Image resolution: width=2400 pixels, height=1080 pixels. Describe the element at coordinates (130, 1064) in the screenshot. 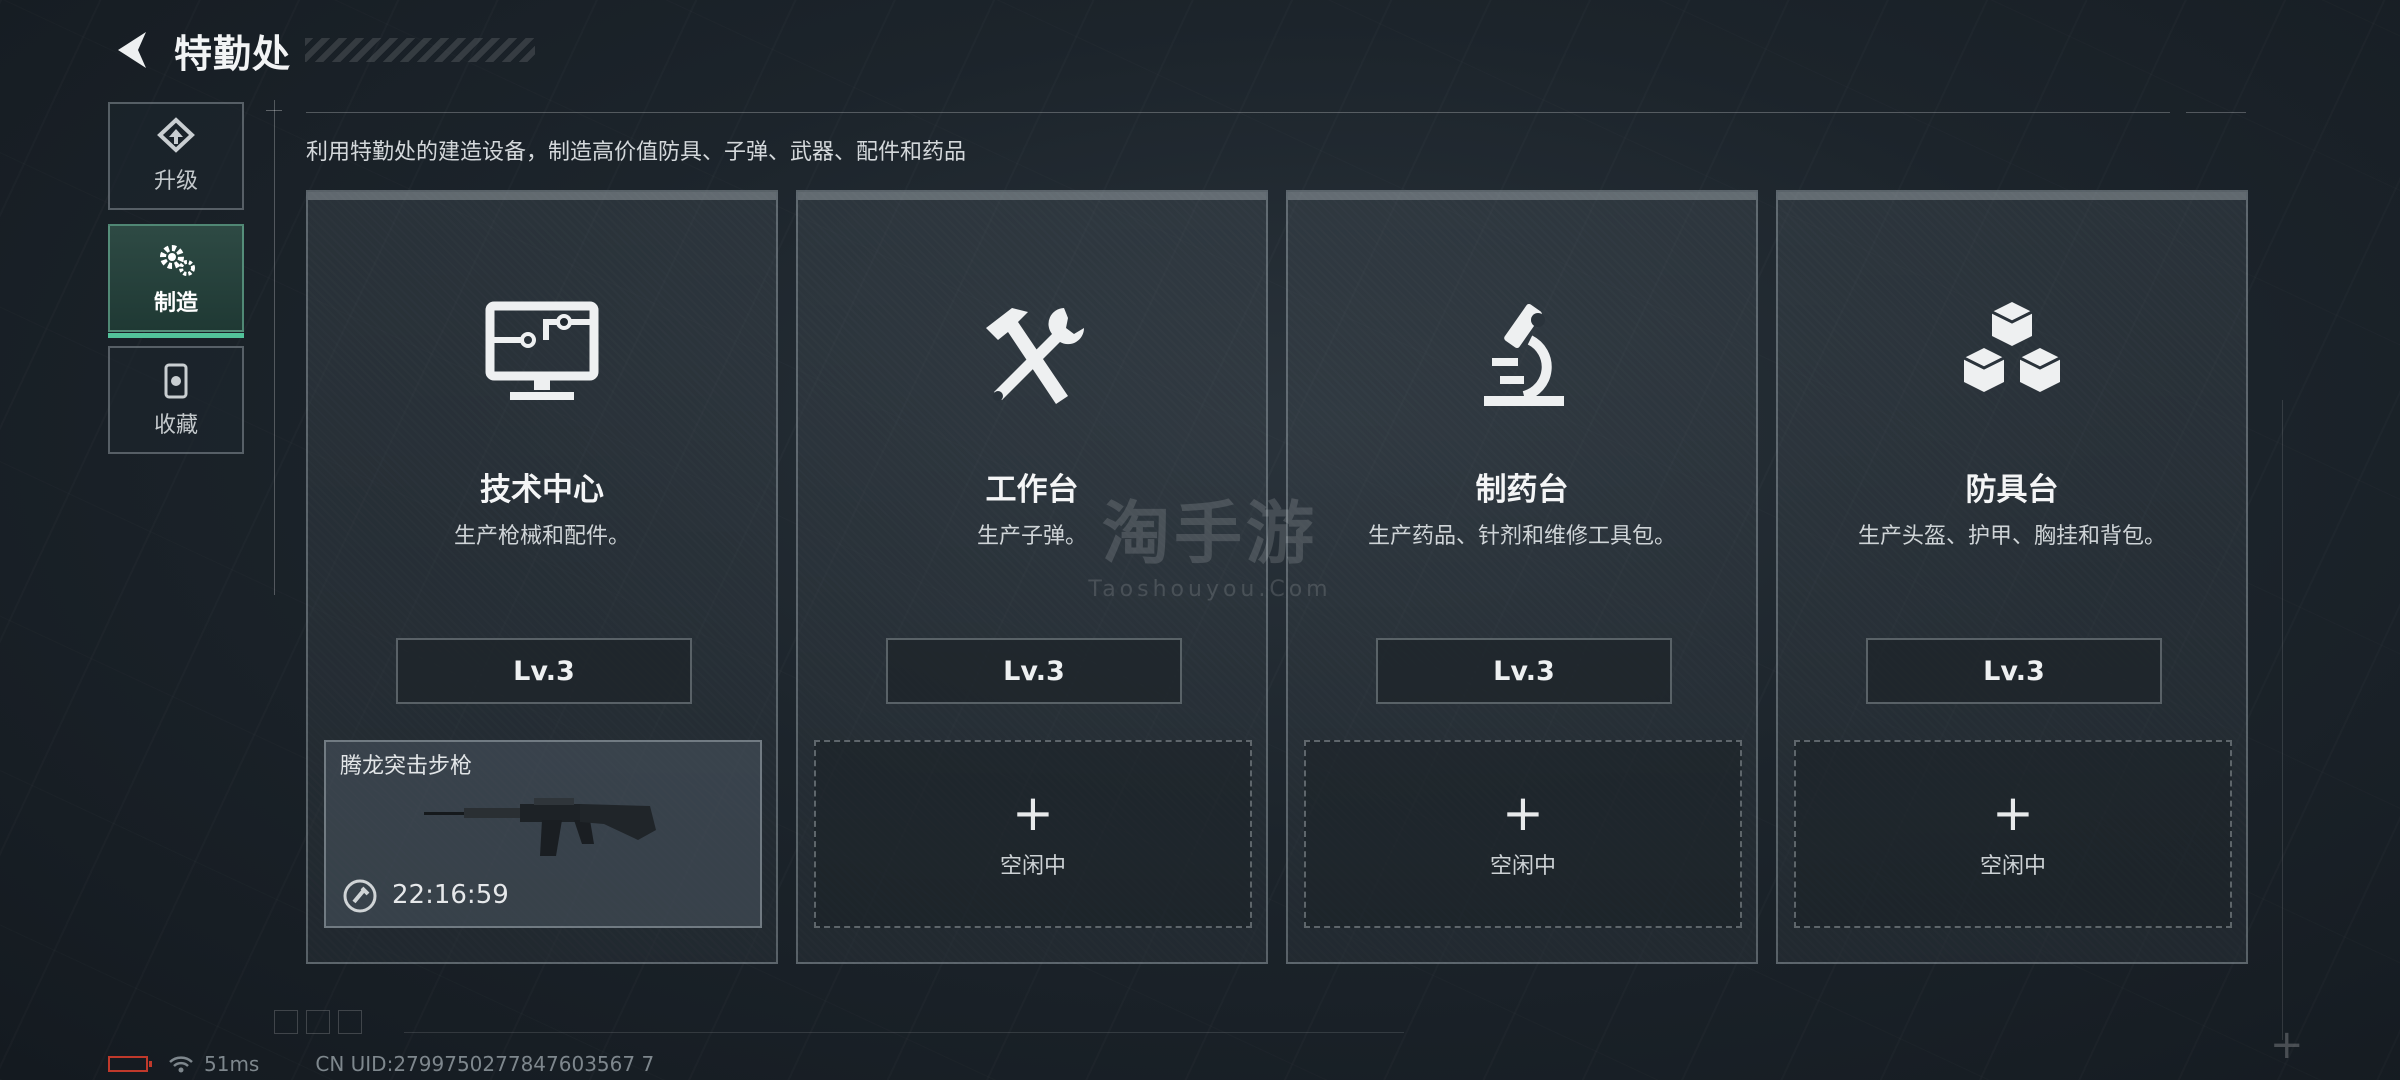

I see `battery-icon` at that location.